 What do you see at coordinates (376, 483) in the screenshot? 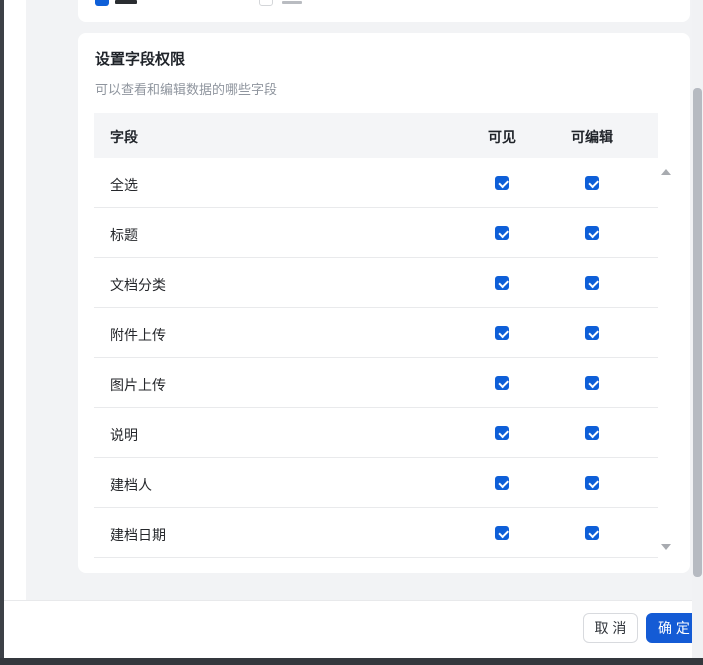
I see `table-row: 建档人` at bounding box center [376, 483].